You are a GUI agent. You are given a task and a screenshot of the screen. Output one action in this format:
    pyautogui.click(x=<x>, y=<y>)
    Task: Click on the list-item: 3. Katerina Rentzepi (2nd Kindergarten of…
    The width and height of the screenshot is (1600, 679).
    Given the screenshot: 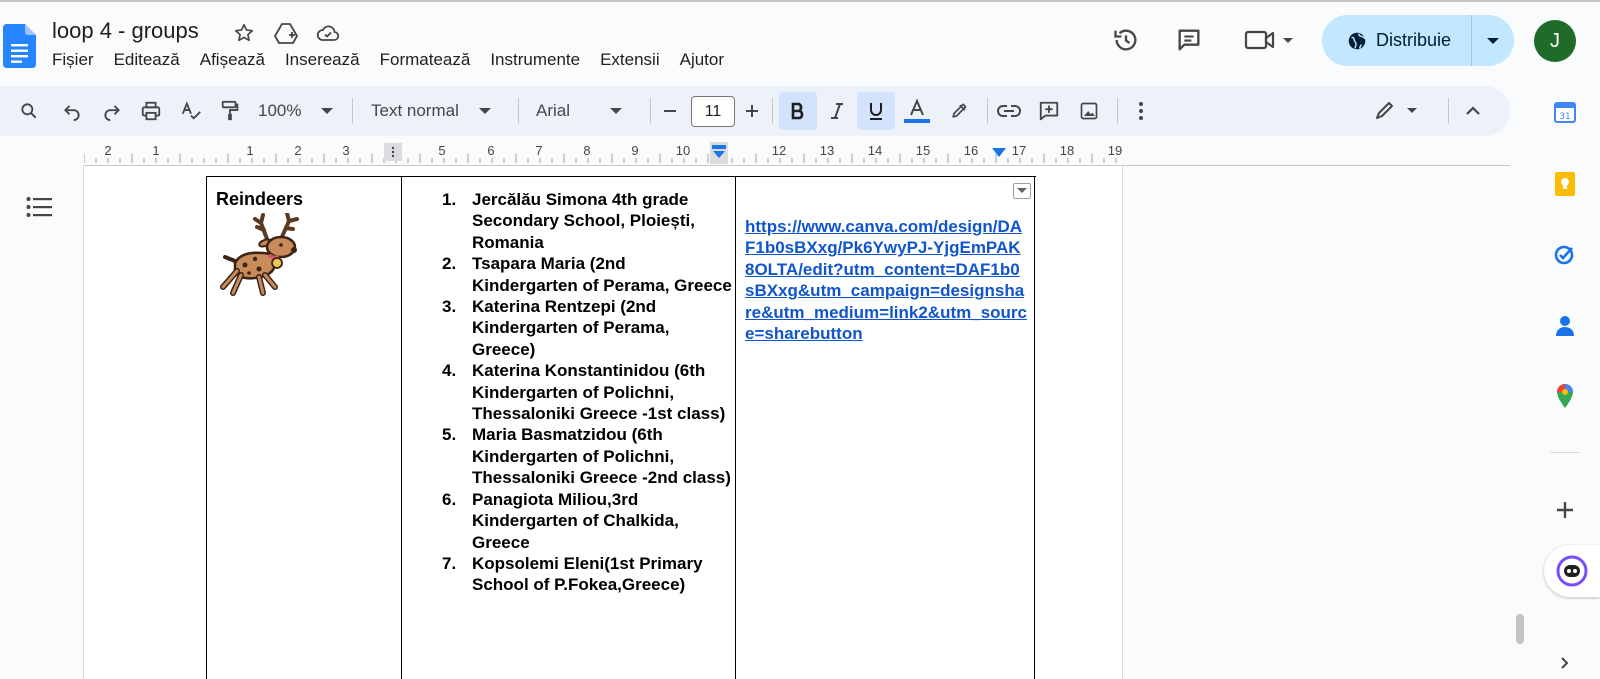 What is the action you would take?
    pyautogui.click(x=588, y=328)
    